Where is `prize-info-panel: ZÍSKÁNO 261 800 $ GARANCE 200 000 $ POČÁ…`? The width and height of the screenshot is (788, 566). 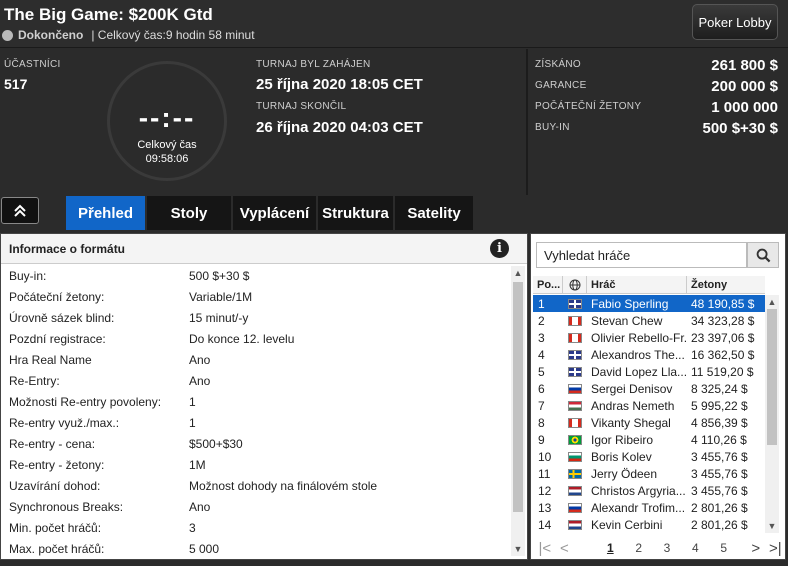 prize-info-panel: ZÍSKÁNO 261 800 $ GARANCE 200 000 $ POČÁ… is located at coordinates (659, 122).